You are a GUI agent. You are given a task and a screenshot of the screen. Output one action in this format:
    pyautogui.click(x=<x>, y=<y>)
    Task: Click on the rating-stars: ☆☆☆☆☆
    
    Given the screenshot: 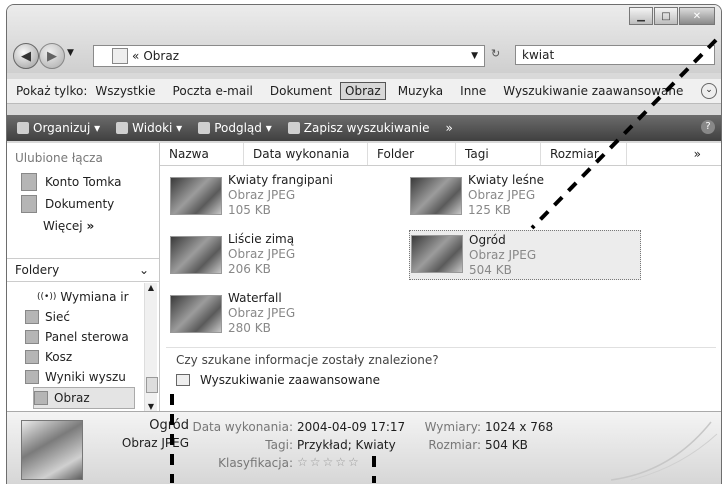 What is the action you would take?
    pyautogui.click(x=329, y=462)
    